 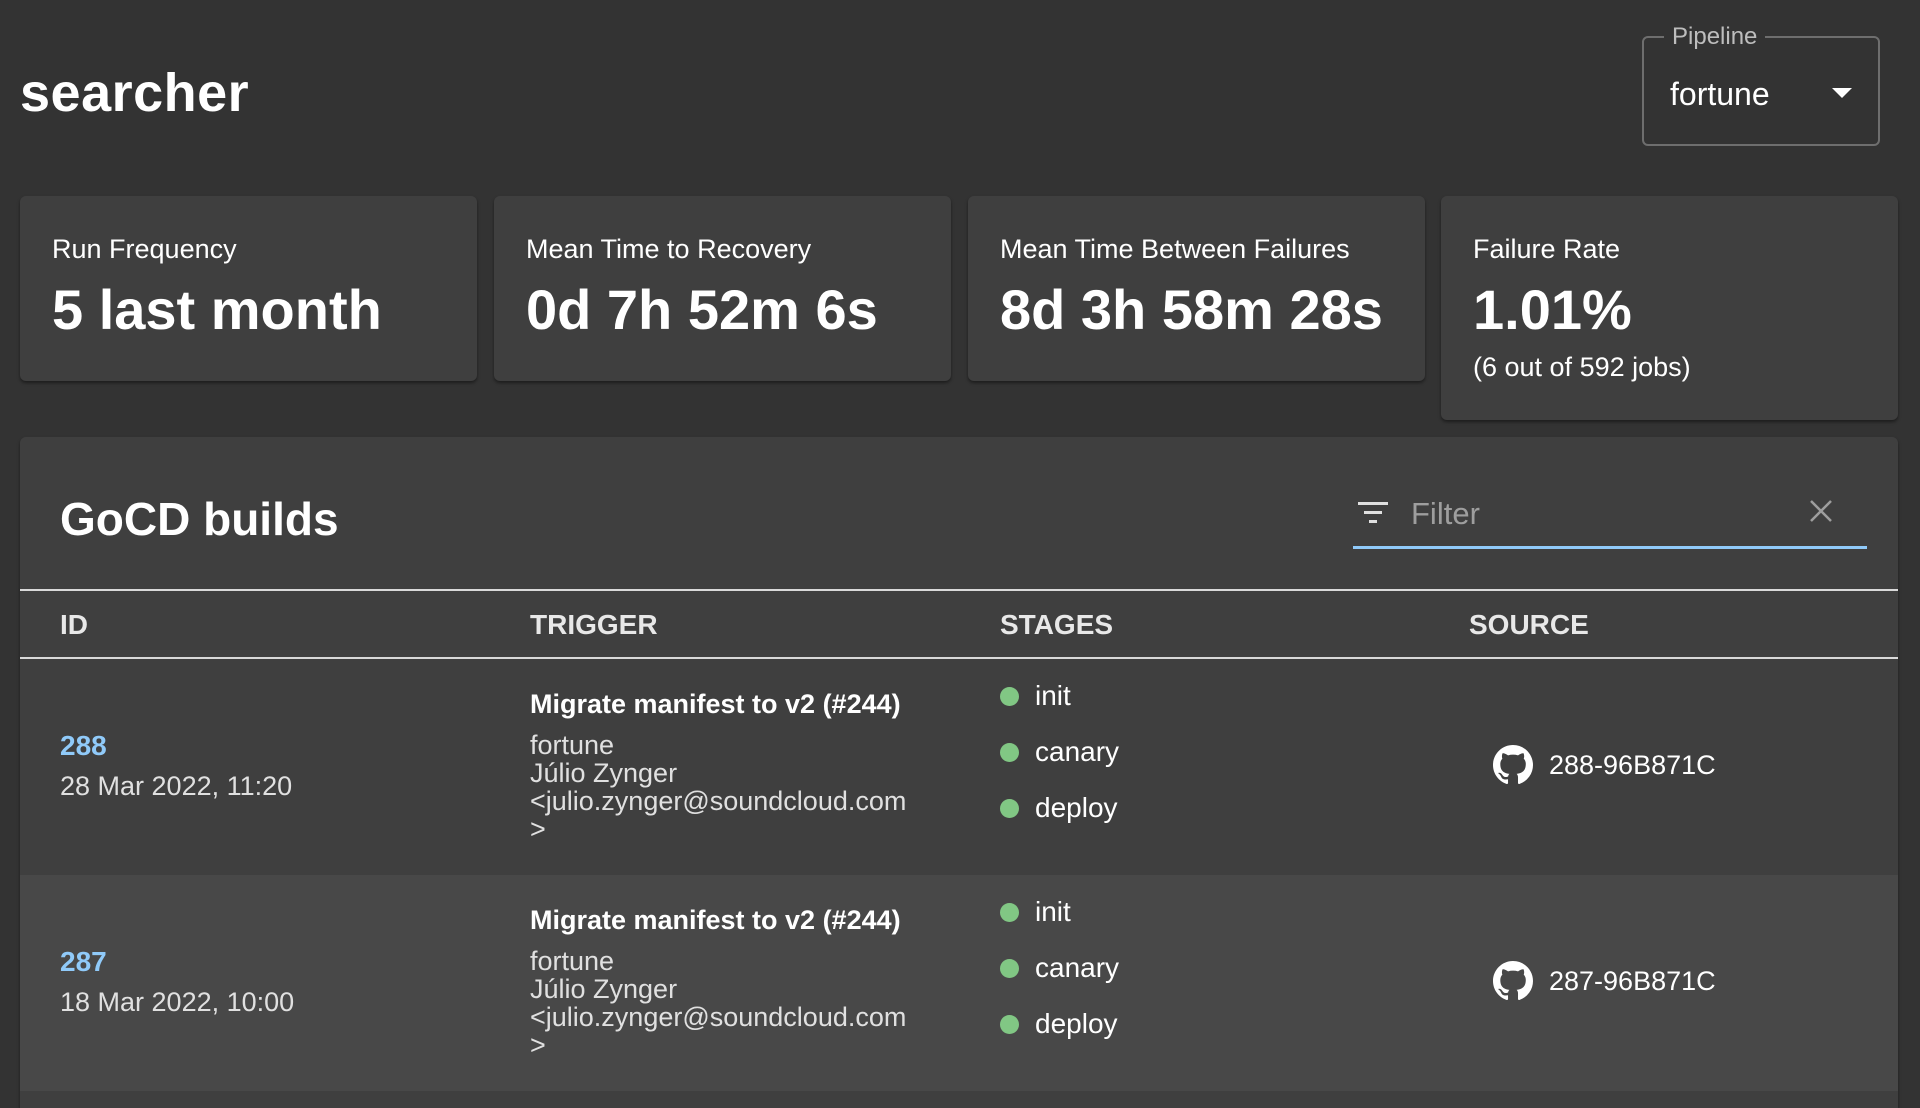 What do you see at coordinates (669, 249) in the screenshot?
I see `metric-label: Mean Time to Recovery` at bounding box center [669, 249].